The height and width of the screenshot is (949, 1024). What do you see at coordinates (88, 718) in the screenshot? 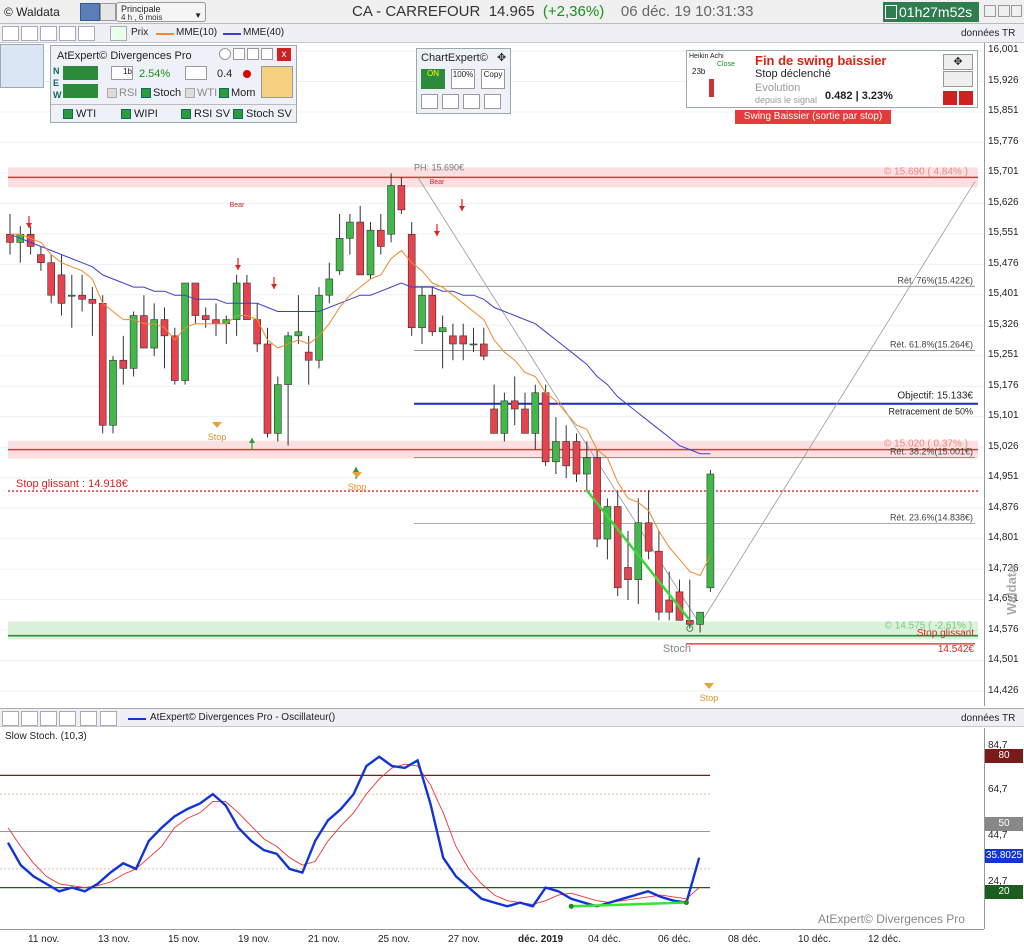
I see `osc-window-icon` at bounding box center [88, 718].